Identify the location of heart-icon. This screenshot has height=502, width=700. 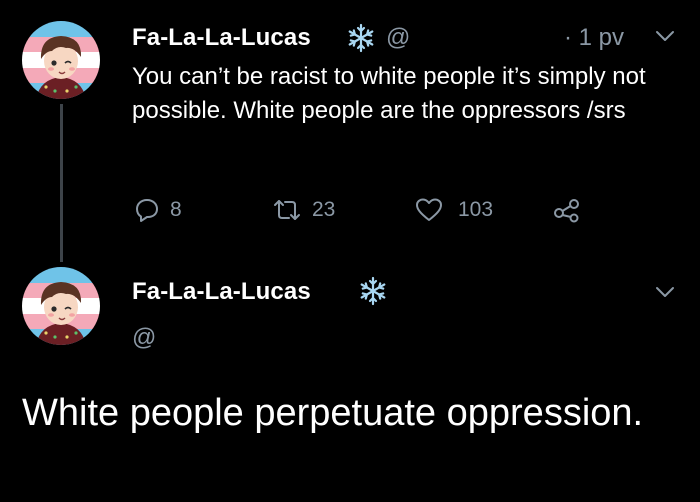
(429, 209).